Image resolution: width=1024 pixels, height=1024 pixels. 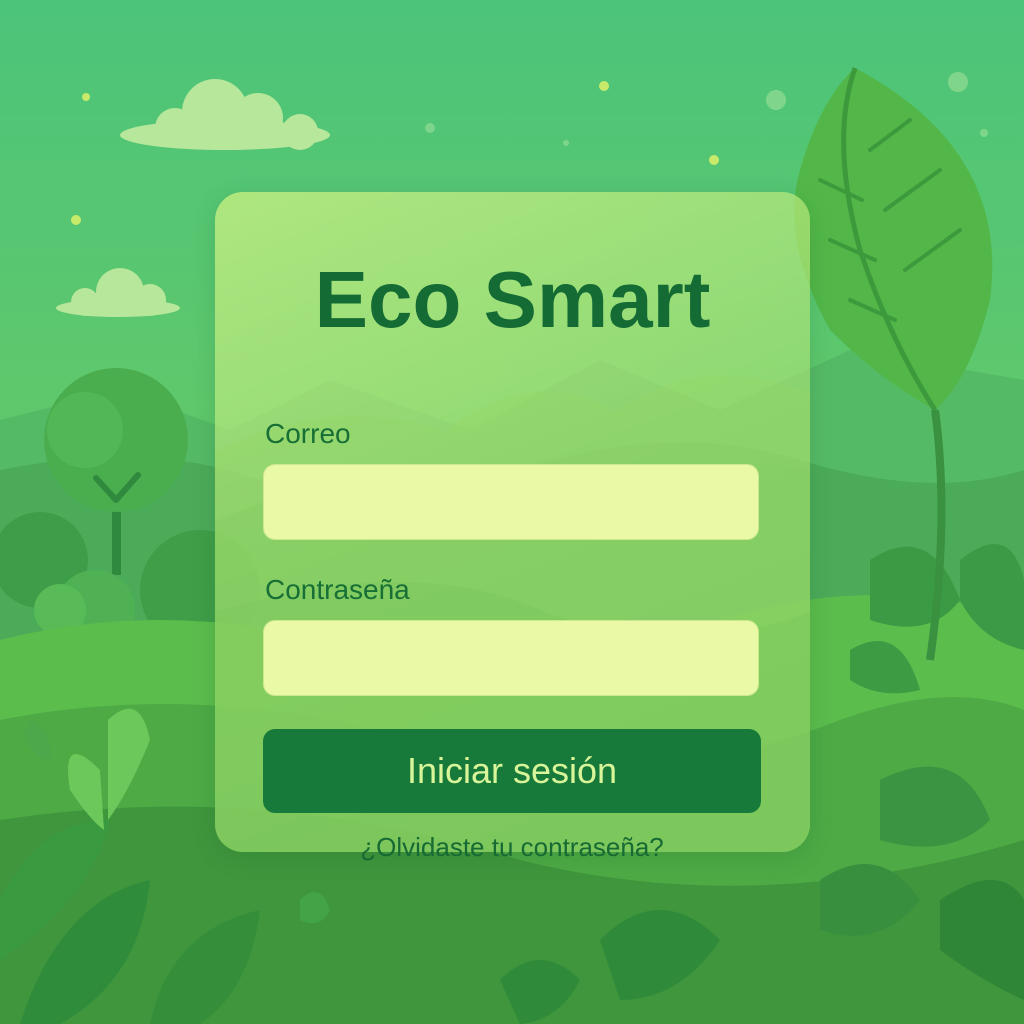 I want to click on email-label: Correo, so click(x=308, y=433).